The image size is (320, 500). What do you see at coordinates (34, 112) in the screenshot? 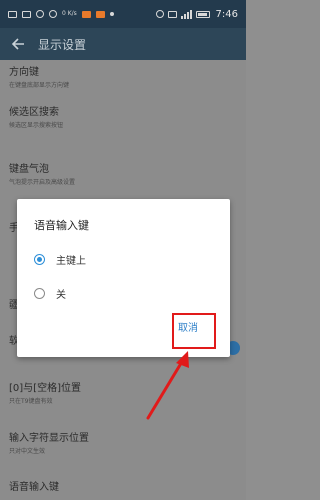
I see `setting-title: 候选区搜索` at bounding box center [34, 112].